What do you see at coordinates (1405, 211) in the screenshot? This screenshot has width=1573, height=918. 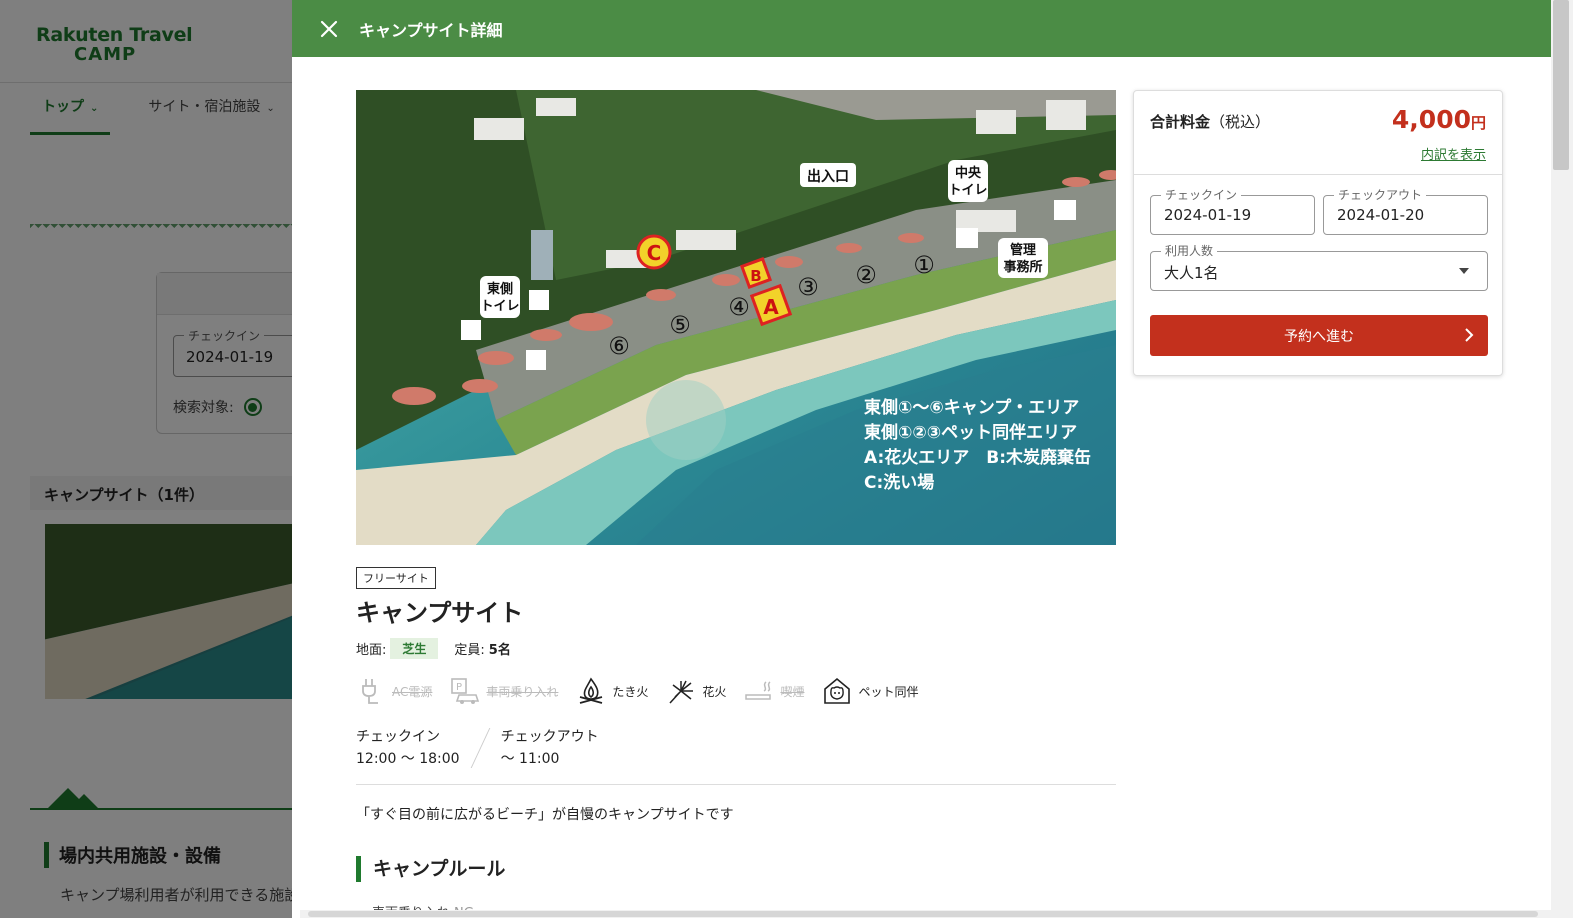 I see `checkout-date-field: チェックアウト 2024-01-20` at bounding box center [1405, 211].